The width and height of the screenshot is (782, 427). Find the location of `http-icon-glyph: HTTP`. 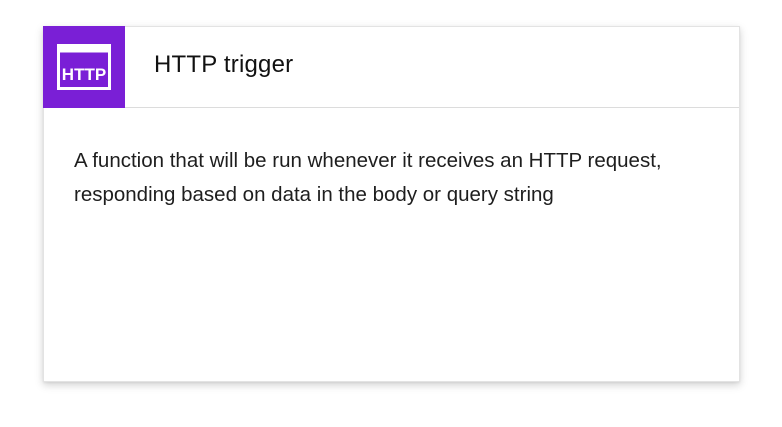

http-icon-glyph: HTTP is located at coordinates (84, 67).